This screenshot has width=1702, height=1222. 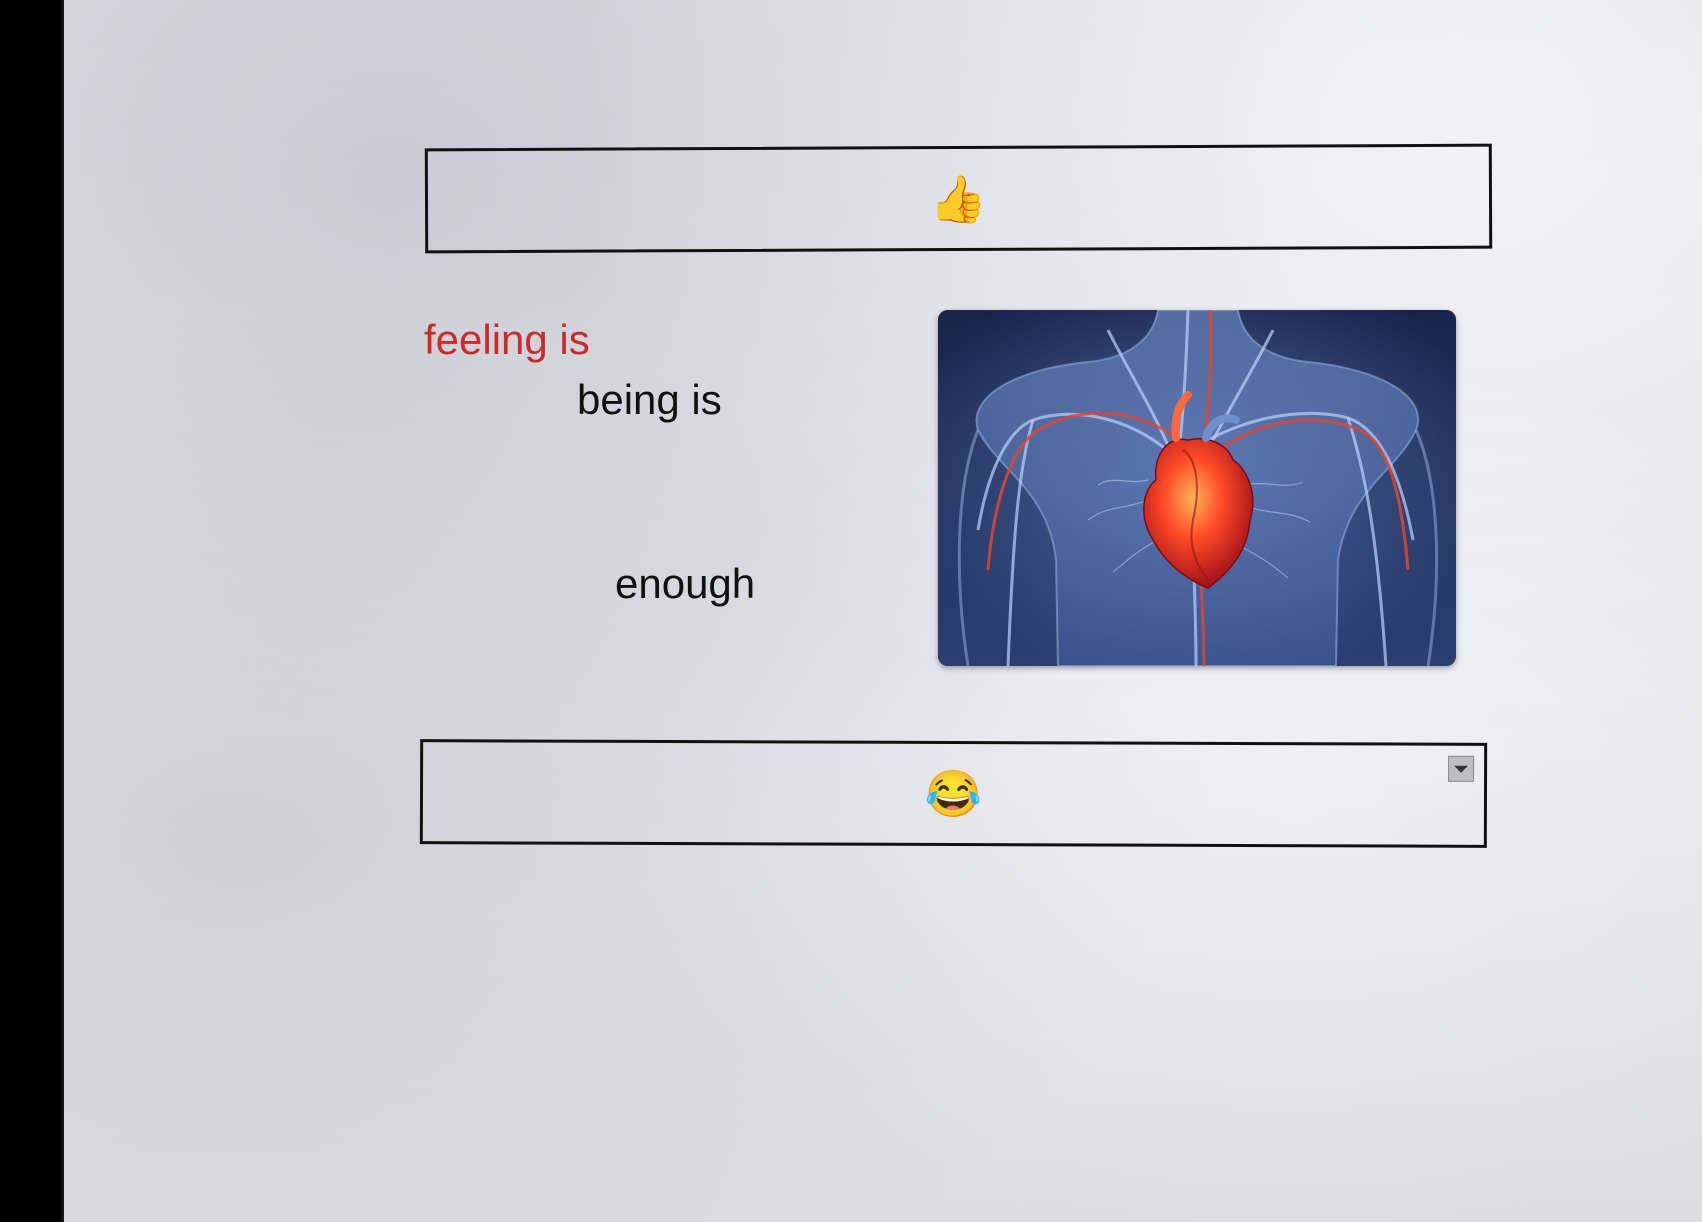 I want to click on thumbs-up-icon: 👍, so click(x=958, y=198).